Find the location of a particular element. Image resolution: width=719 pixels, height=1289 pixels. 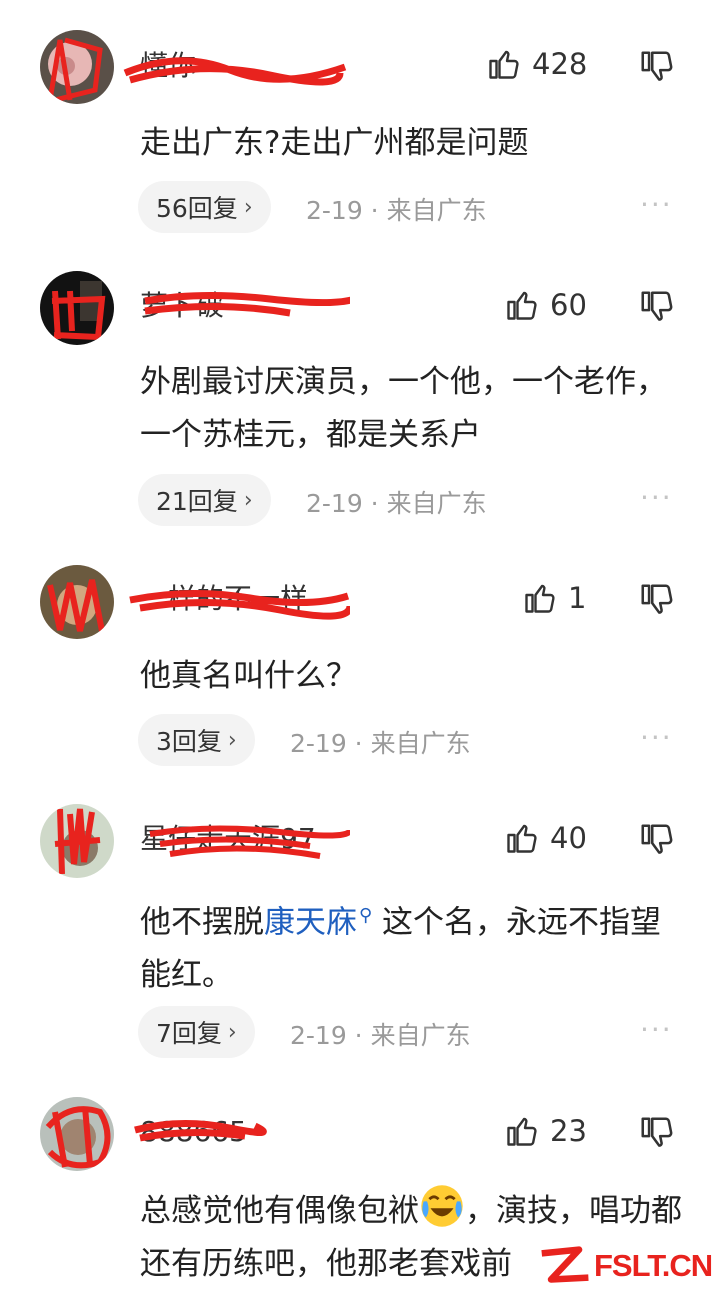

like-count: 23 is located at coordinates (568, 1131).